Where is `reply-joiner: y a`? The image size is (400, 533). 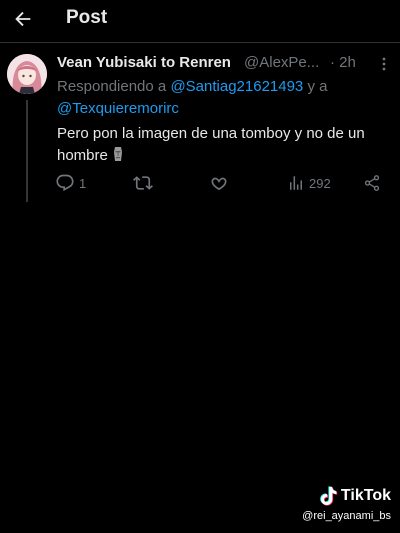
reply-joiner: y a is located at coordinates (317, 86).